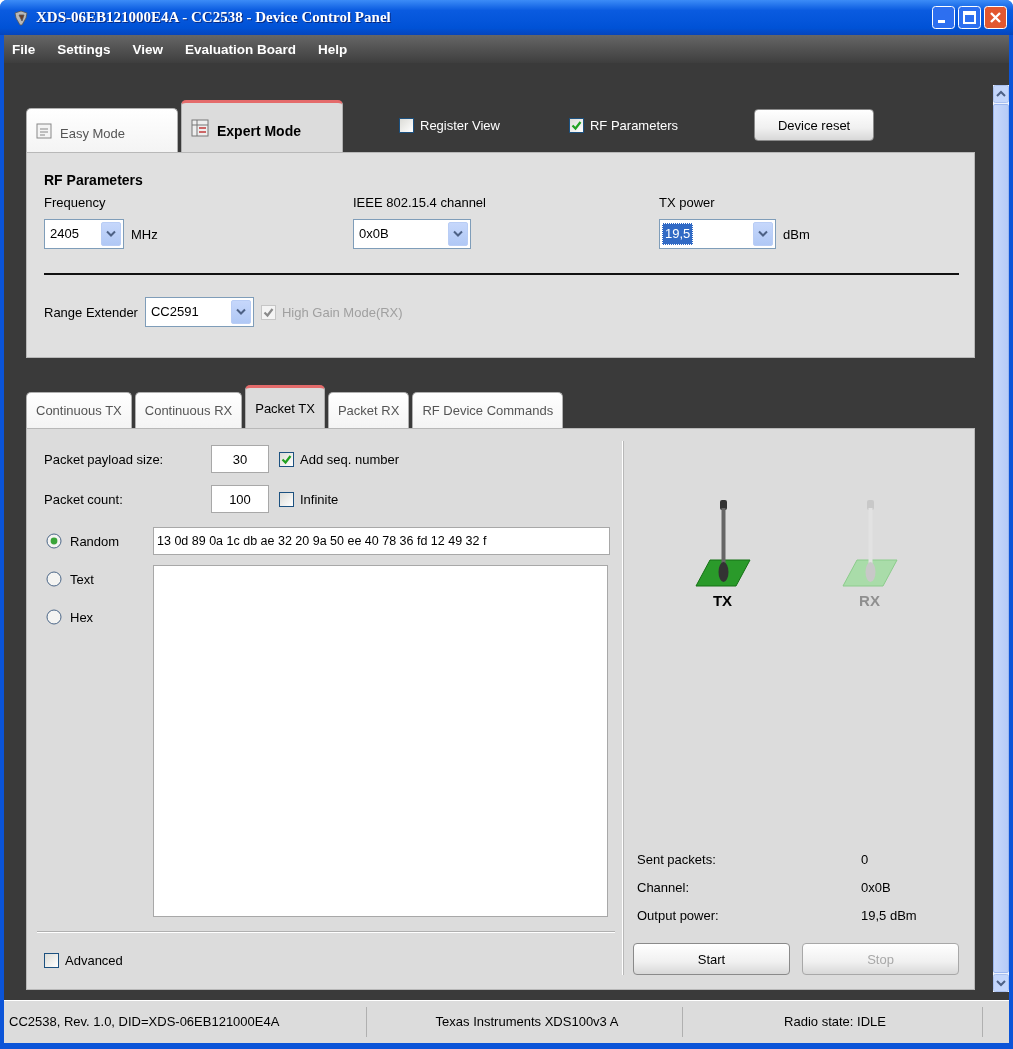  I want to click on radio-label: Hex, so click(82, 617).